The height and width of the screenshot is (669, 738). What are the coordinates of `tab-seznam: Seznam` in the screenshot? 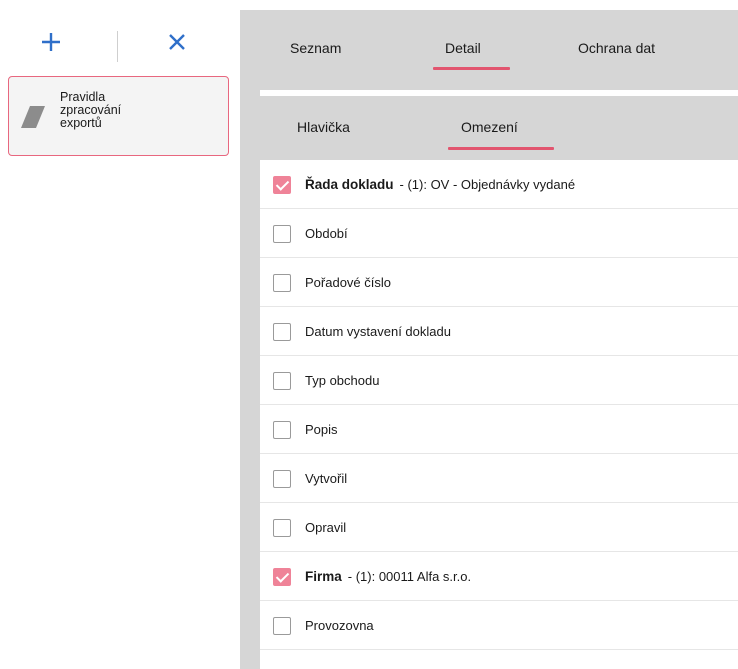 It's located at (315, 48).